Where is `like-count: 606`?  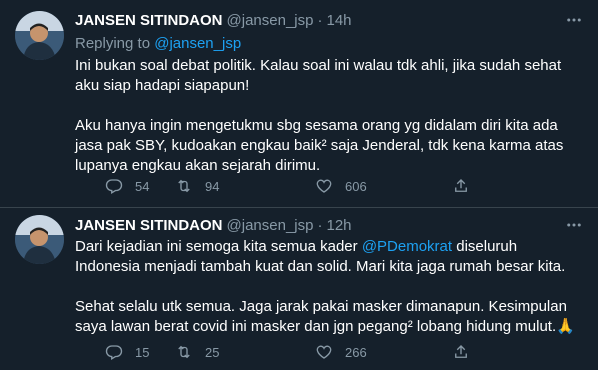 like-count: 606 is located at coordinates (356, 186).